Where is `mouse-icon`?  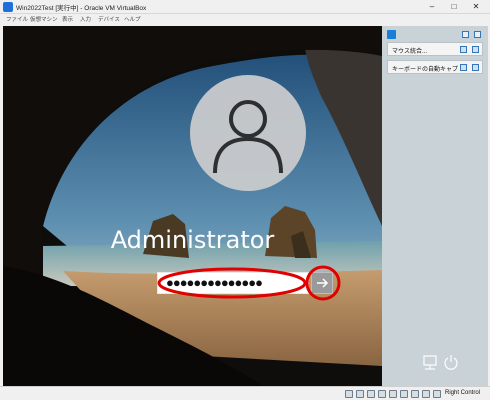
mouse-icon is located at coordinates (463, 49).